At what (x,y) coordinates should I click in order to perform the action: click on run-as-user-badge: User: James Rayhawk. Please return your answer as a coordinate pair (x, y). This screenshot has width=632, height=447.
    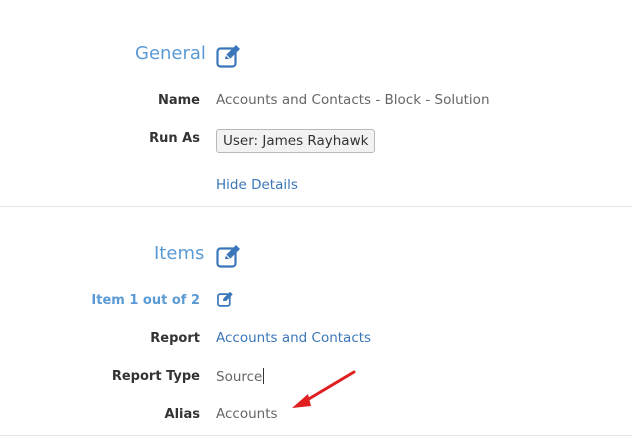
    Looking at the image, I should click on (296, 141).